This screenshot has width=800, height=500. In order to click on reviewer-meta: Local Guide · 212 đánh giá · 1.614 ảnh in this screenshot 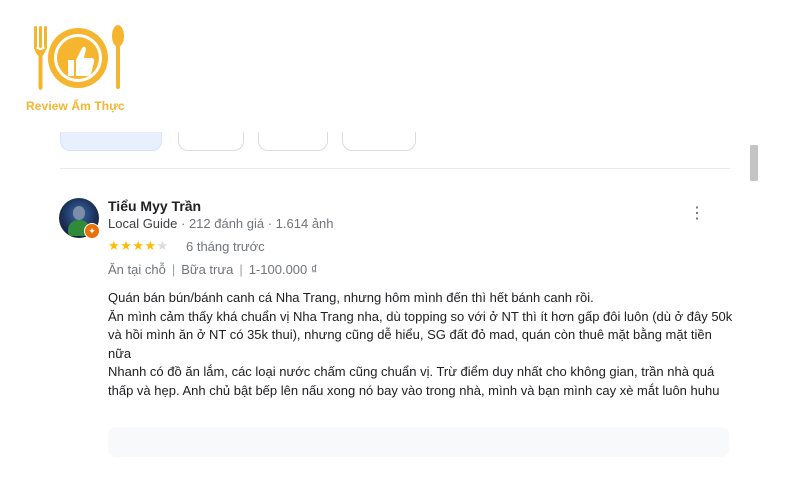, I will do `click(221, 223)`.